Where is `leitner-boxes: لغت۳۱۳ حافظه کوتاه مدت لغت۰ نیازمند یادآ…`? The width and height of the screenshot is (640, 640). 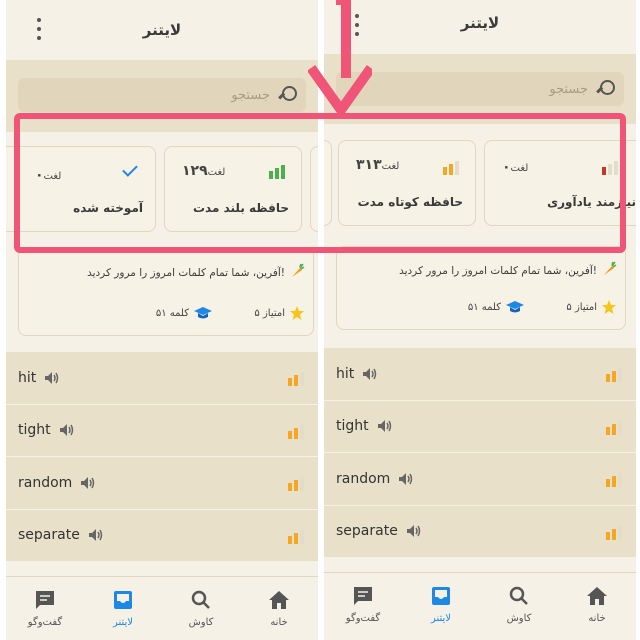 leitner-boxes: لغت۳۱۳ حافظه کوتاه مدت لغت۰ نیازمند یادآ… is located at coordinates (480, 183).